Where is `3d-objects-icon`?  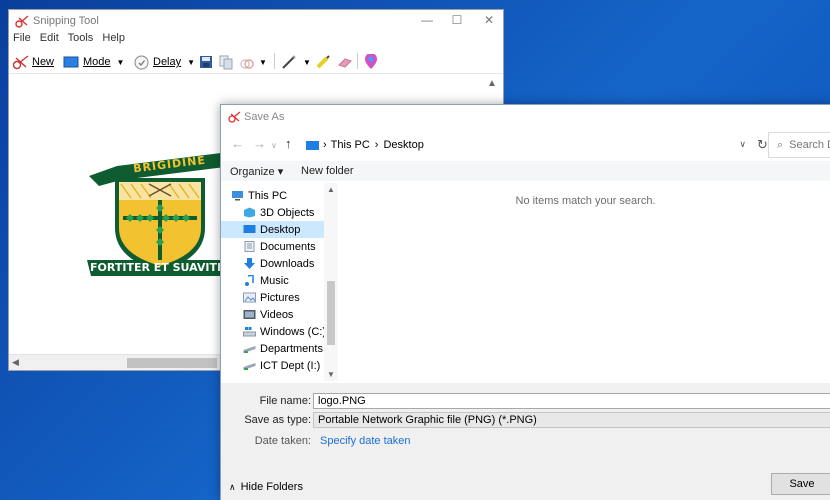
3d-objects-icon is located at coordinates (249, 212).